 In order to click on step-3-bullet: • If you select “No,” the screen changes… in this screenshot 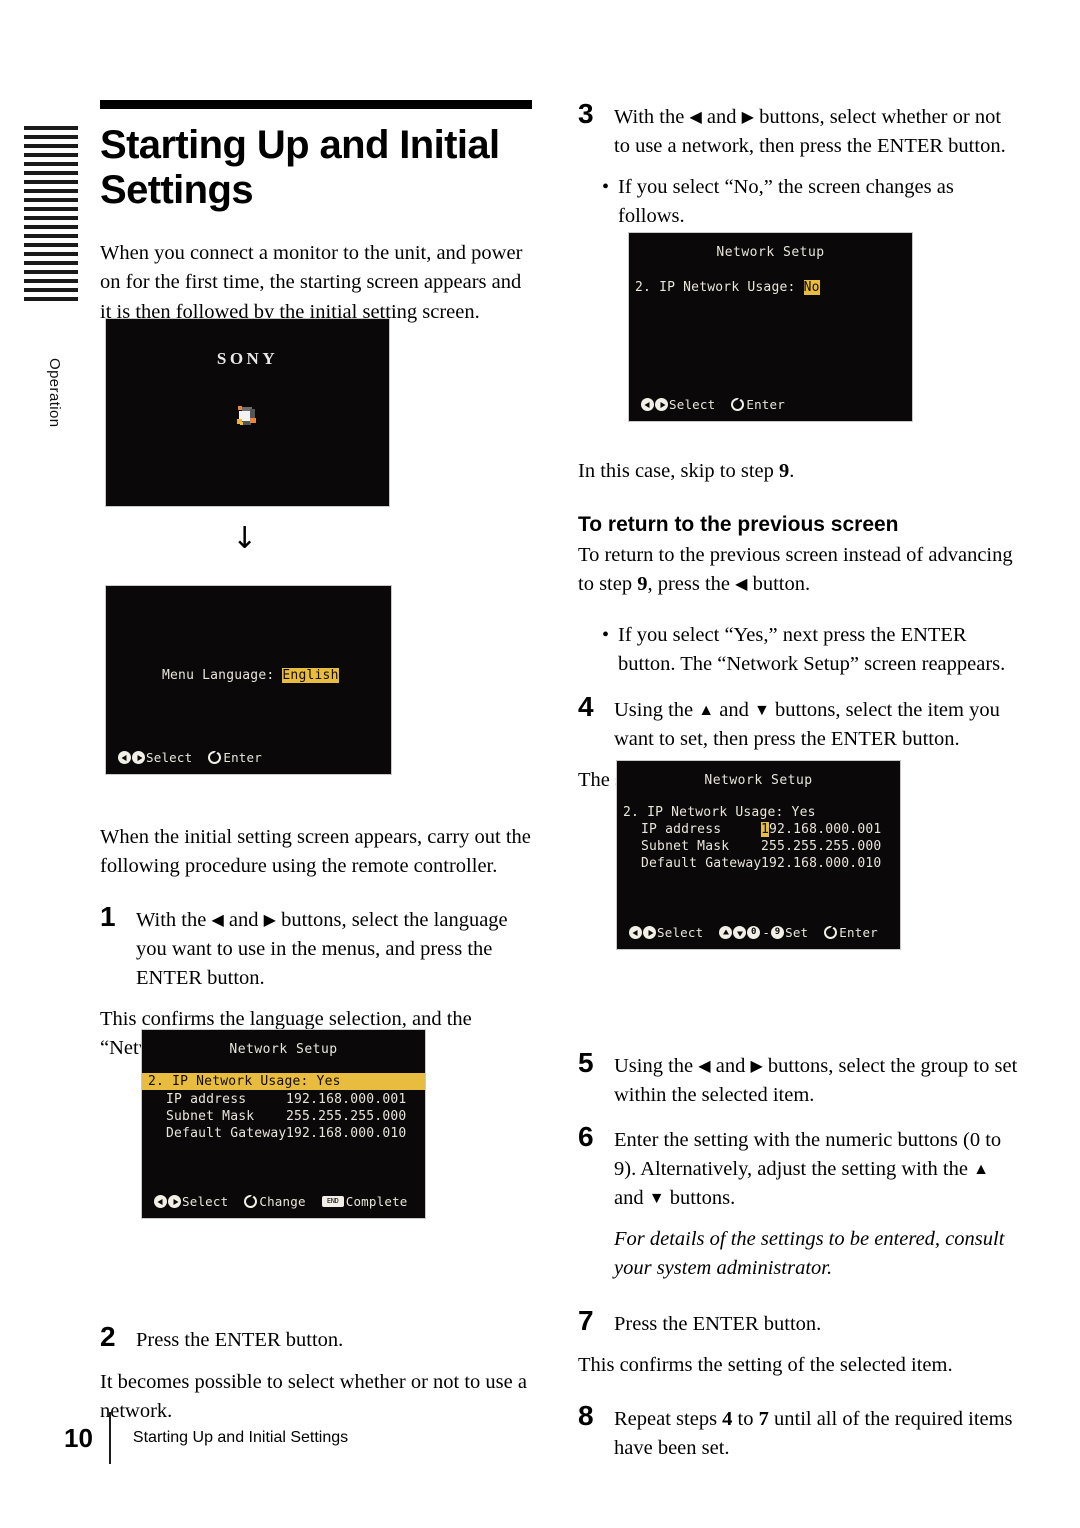, I will do `click(810, 202)`.